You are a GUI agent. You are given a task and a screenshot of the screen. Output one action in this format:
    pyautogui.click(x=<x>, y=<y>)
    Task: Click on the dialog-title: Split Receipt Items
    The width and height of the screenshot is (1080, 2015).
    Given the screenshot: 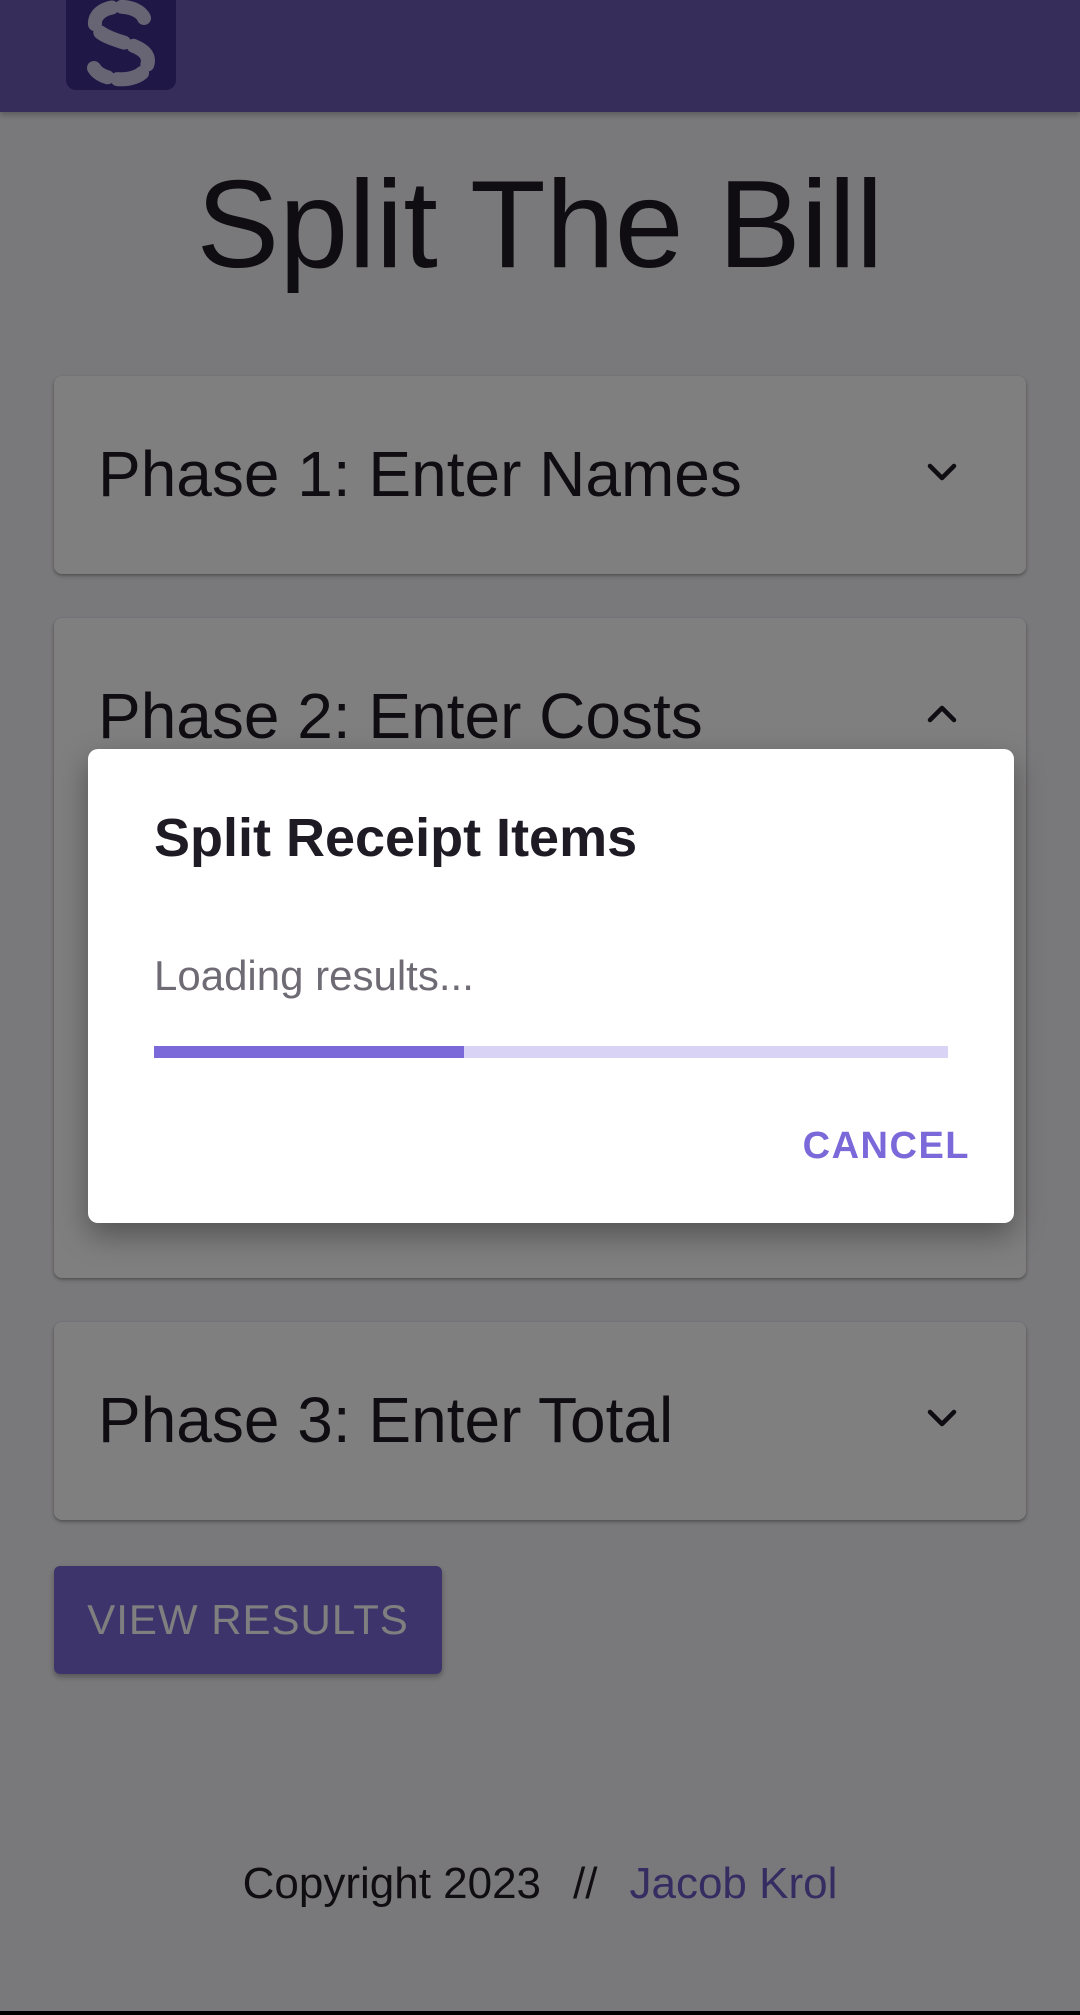 What is the action you would take?
    pyautogui.click(x=396, y=838)
    